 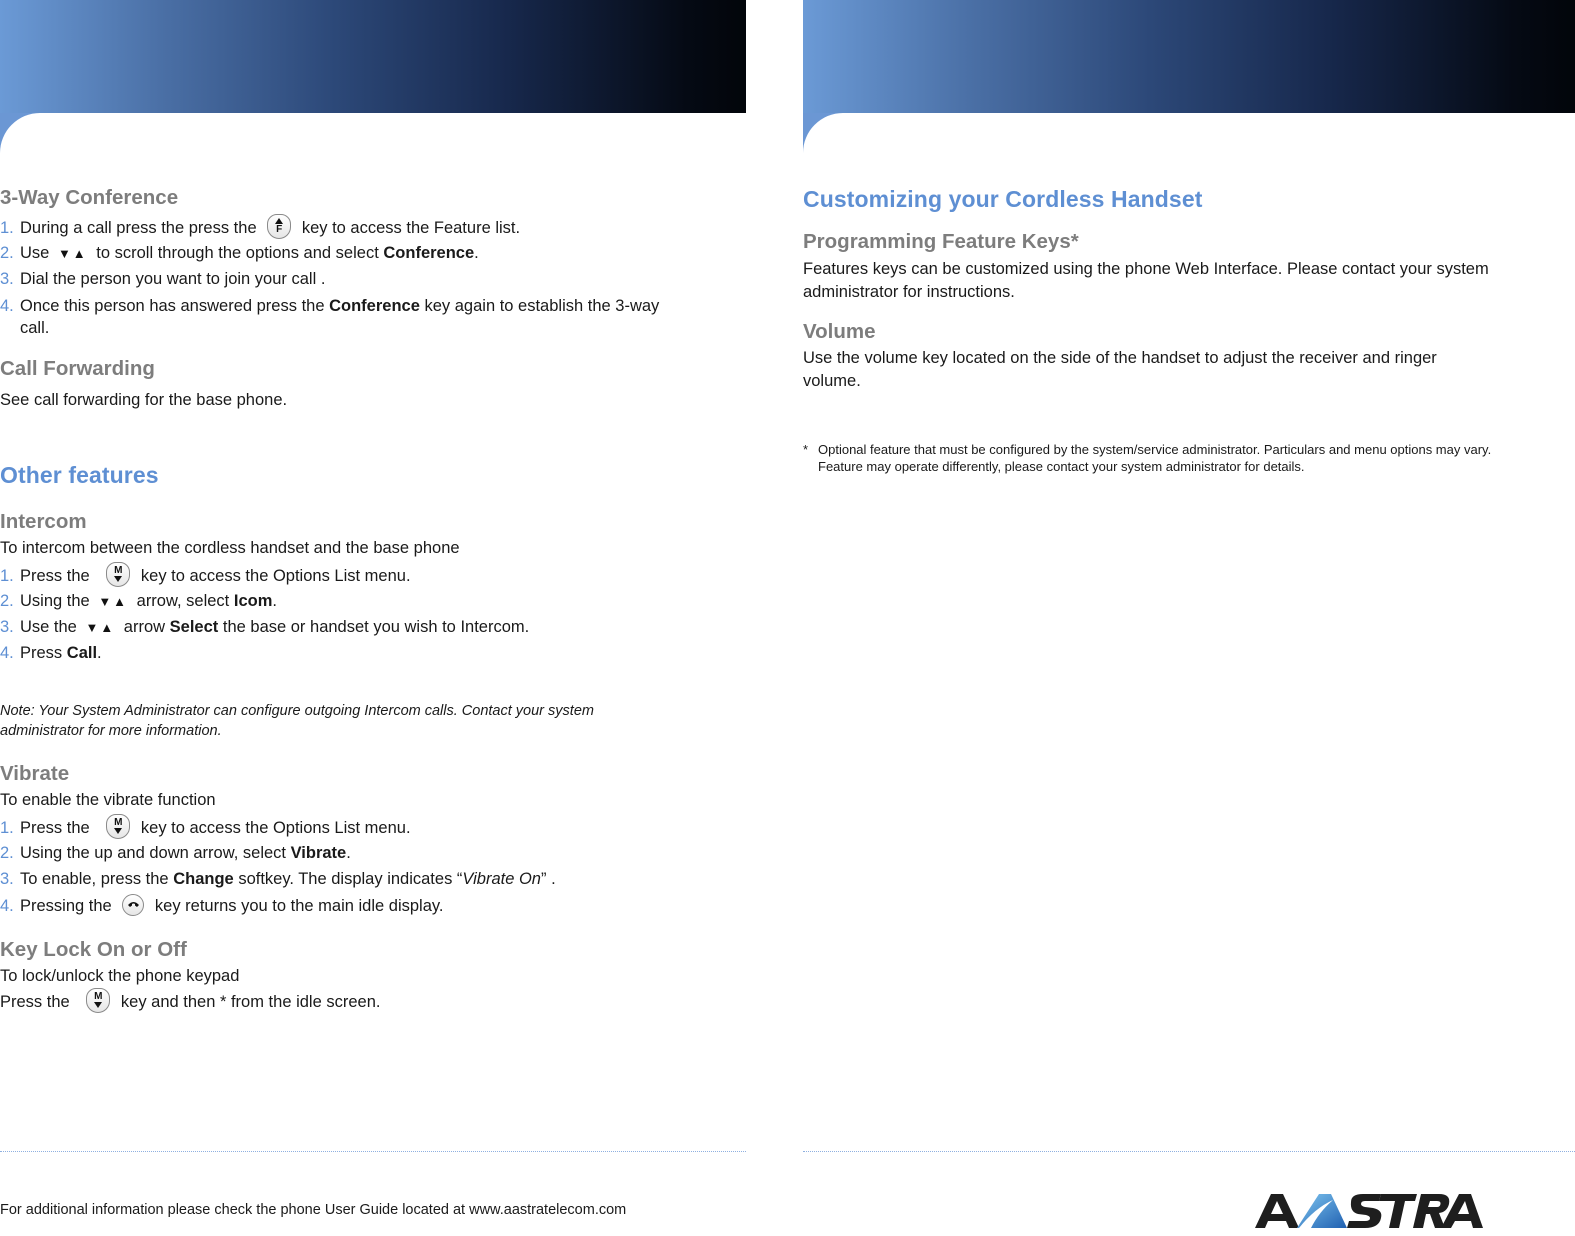 What do you see at coordinates (253, 601) in the screenshot?
I see `step-bold: Icom` at bounding box center [253, 601].